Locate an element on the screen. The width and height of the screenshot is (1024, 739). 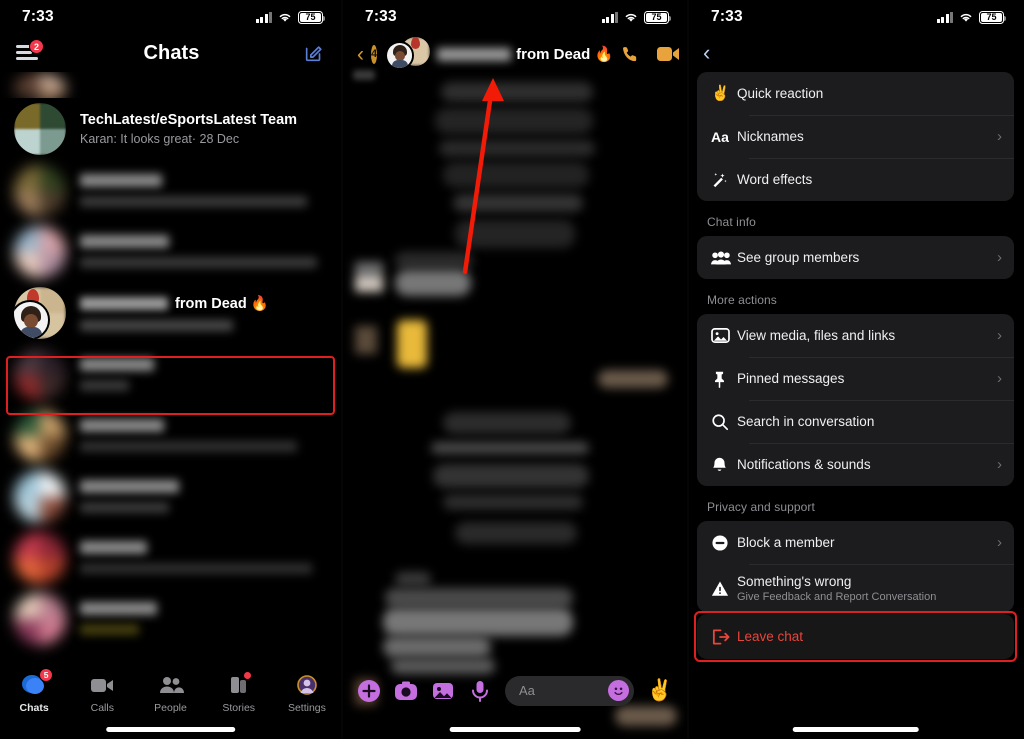
status-bar-left: 7:33 75 is located at coordinates (170, 17).